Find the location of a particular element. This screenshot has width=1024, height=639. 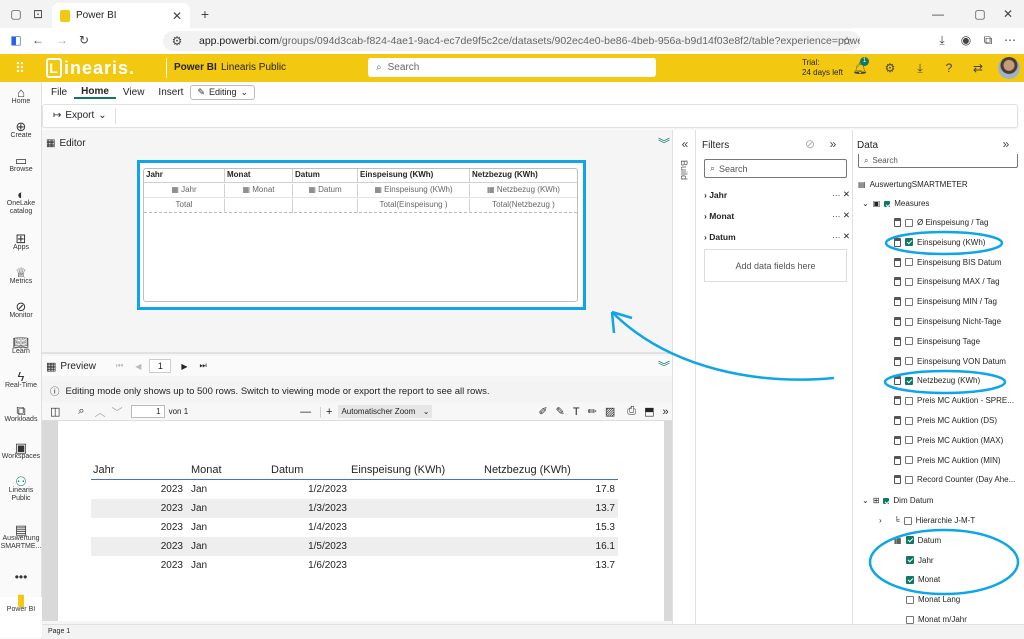

first-page-icon: ⏮ is located at coordinates (119, 366).